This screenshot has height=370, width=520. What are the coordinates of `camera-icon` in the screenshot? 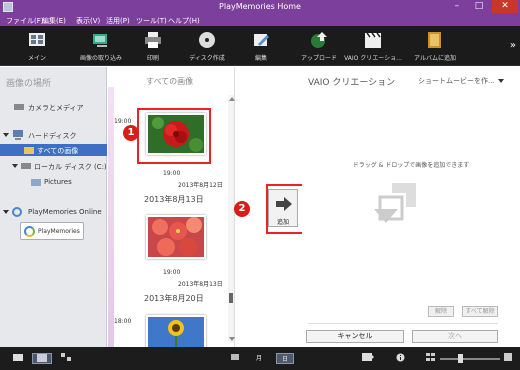 It's located at (19, 107).